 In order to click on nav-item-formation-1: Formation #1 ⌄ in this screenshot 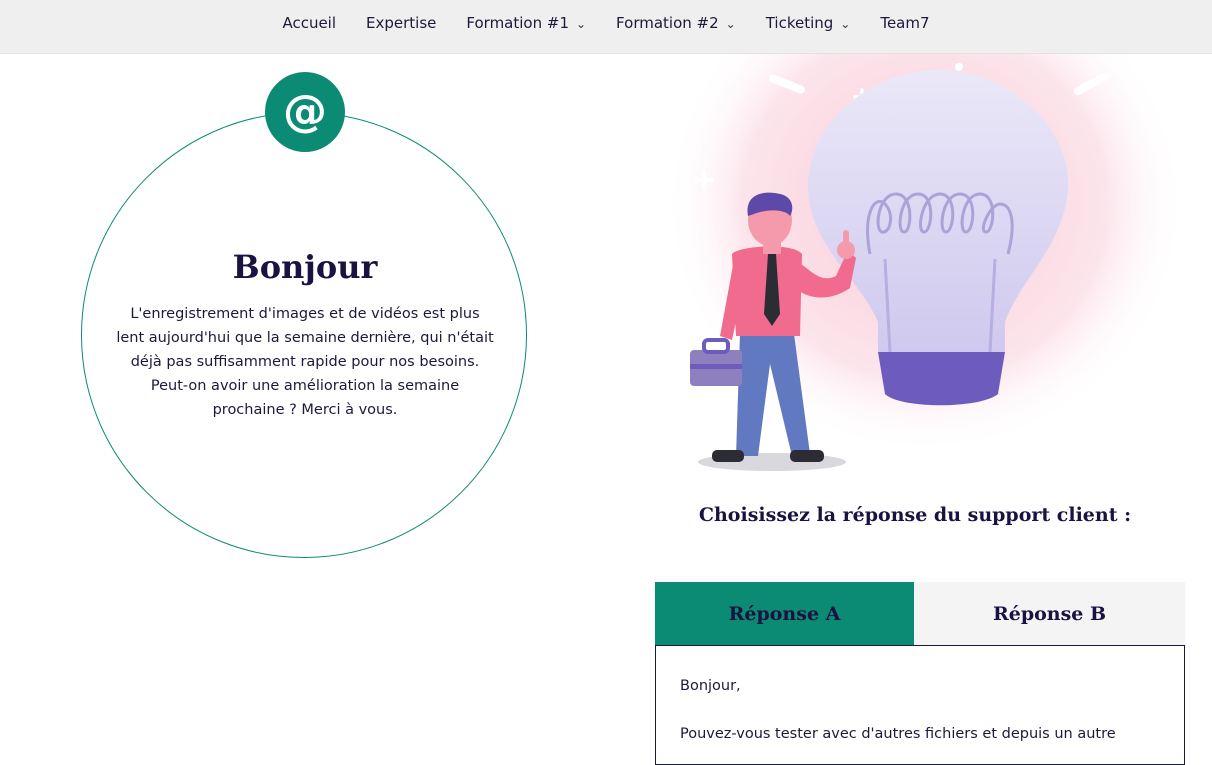, I will do `click(526, 23)`.